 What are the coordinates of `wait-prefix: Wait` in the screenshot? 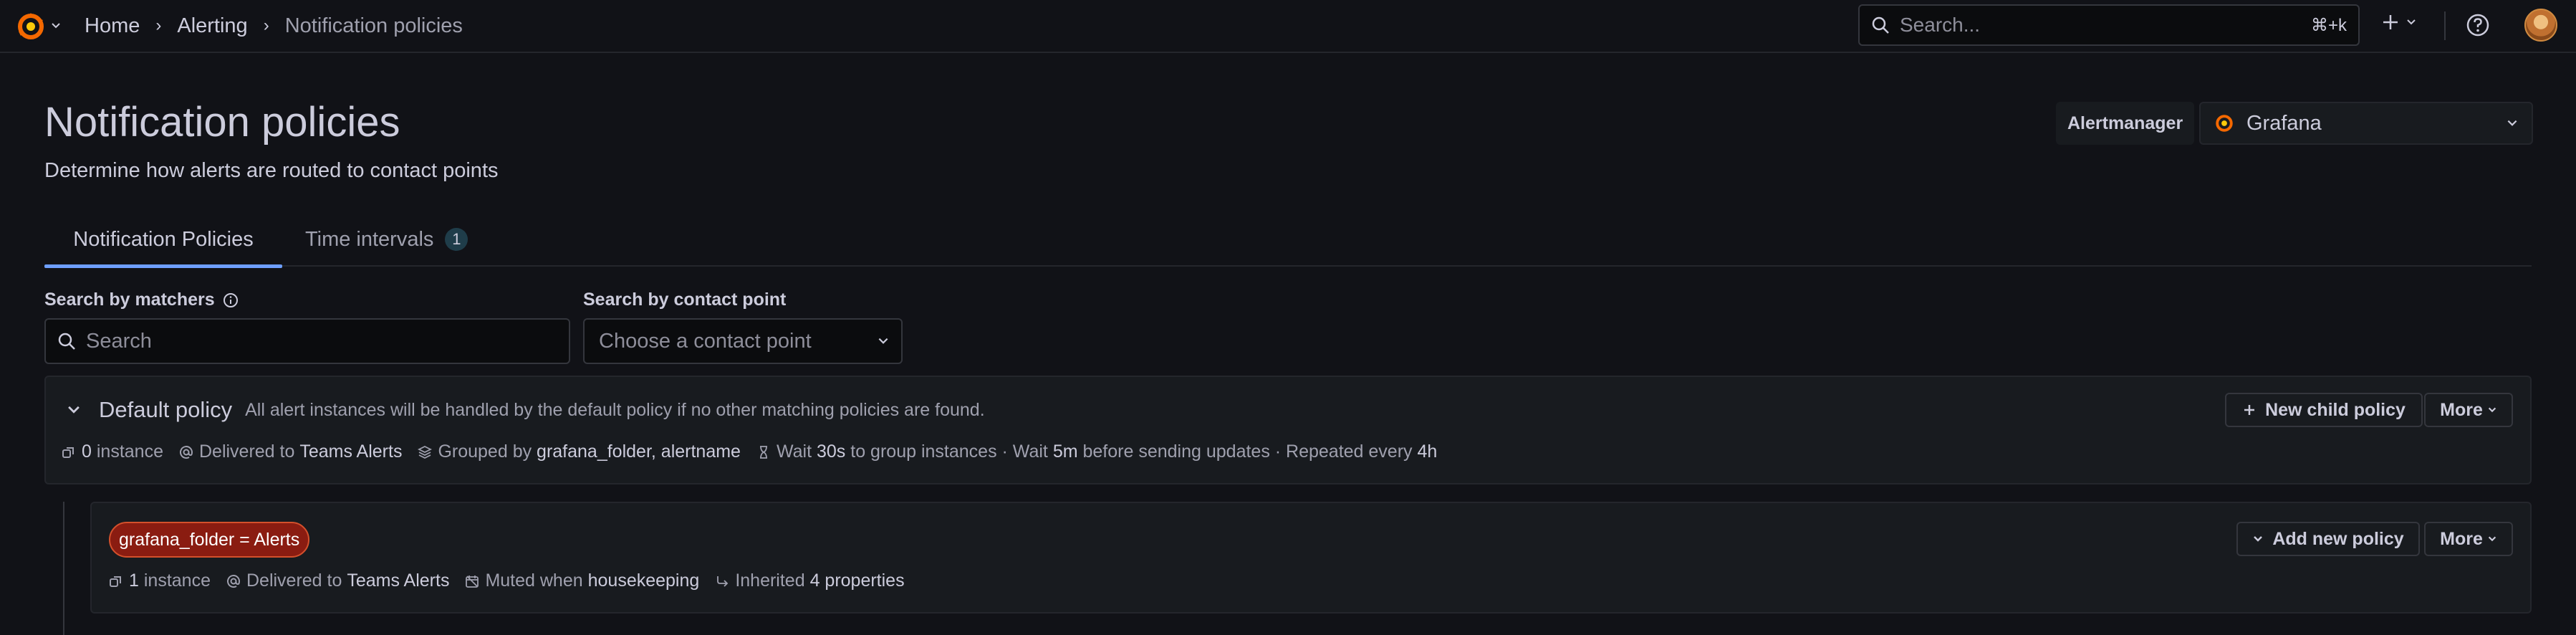 It's located at (794, 451).